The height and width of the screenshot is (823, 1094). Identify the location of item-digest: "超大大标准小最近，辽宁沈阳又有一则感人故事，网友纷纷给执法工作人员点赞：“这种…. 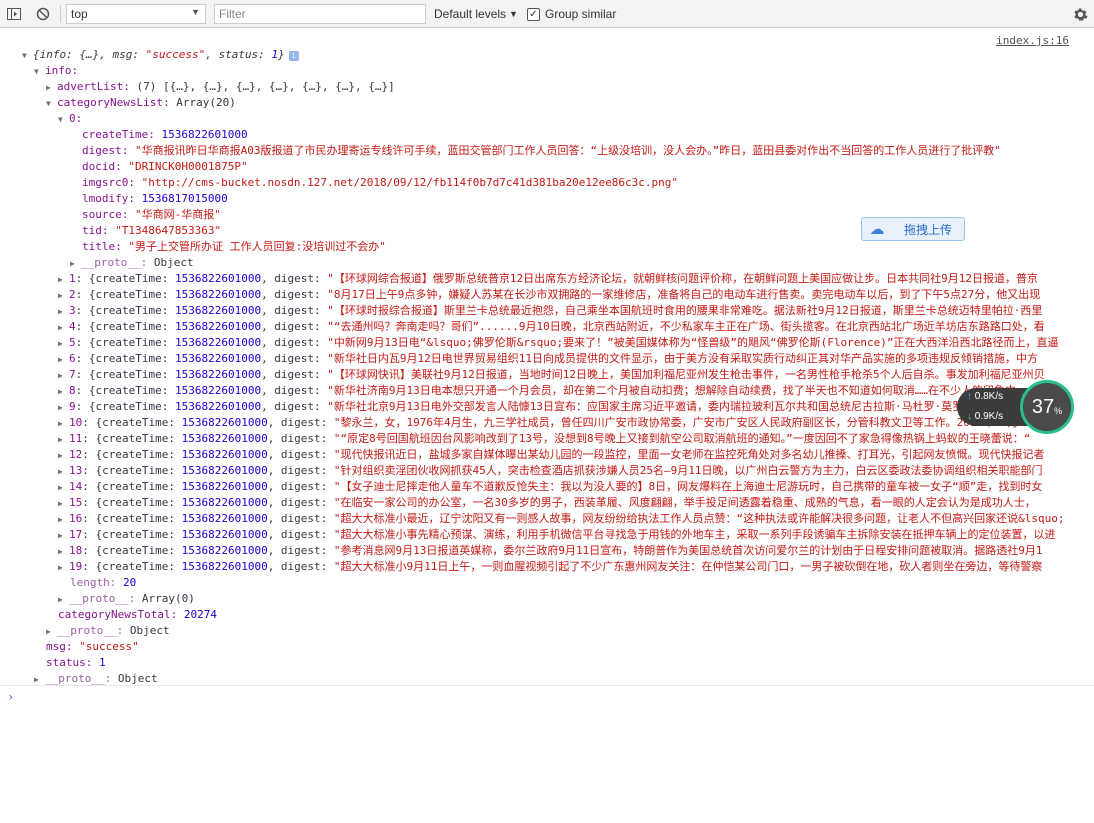
(699, 518).